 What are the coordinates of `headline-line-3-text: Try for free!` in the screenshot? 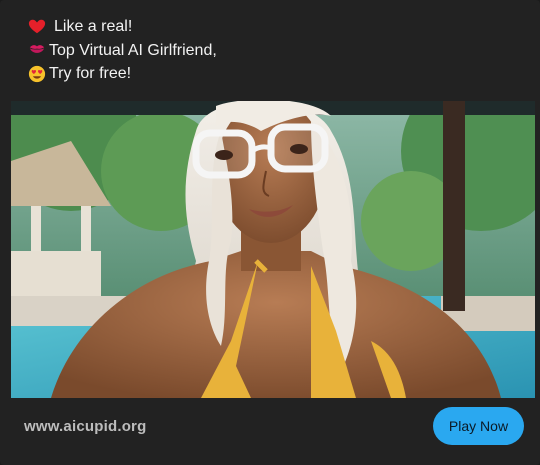 It's located at (90, 73).